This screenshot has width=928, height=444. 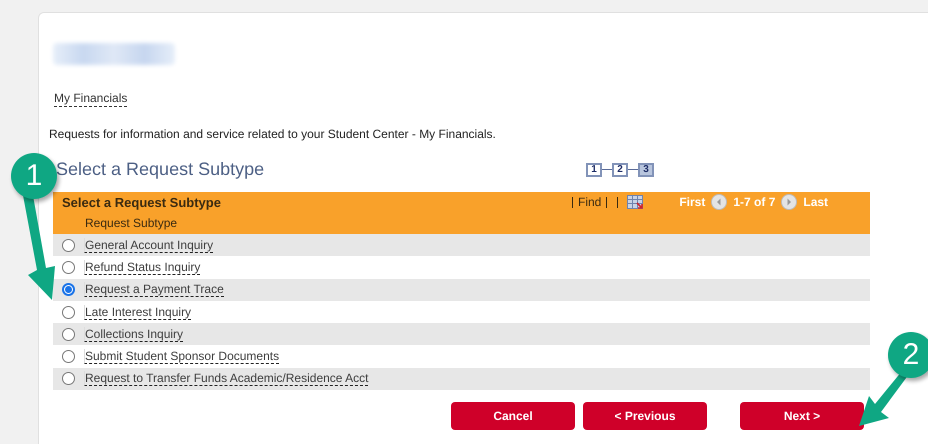 I want to click on find-link: Find, so click(x=590, y=202).